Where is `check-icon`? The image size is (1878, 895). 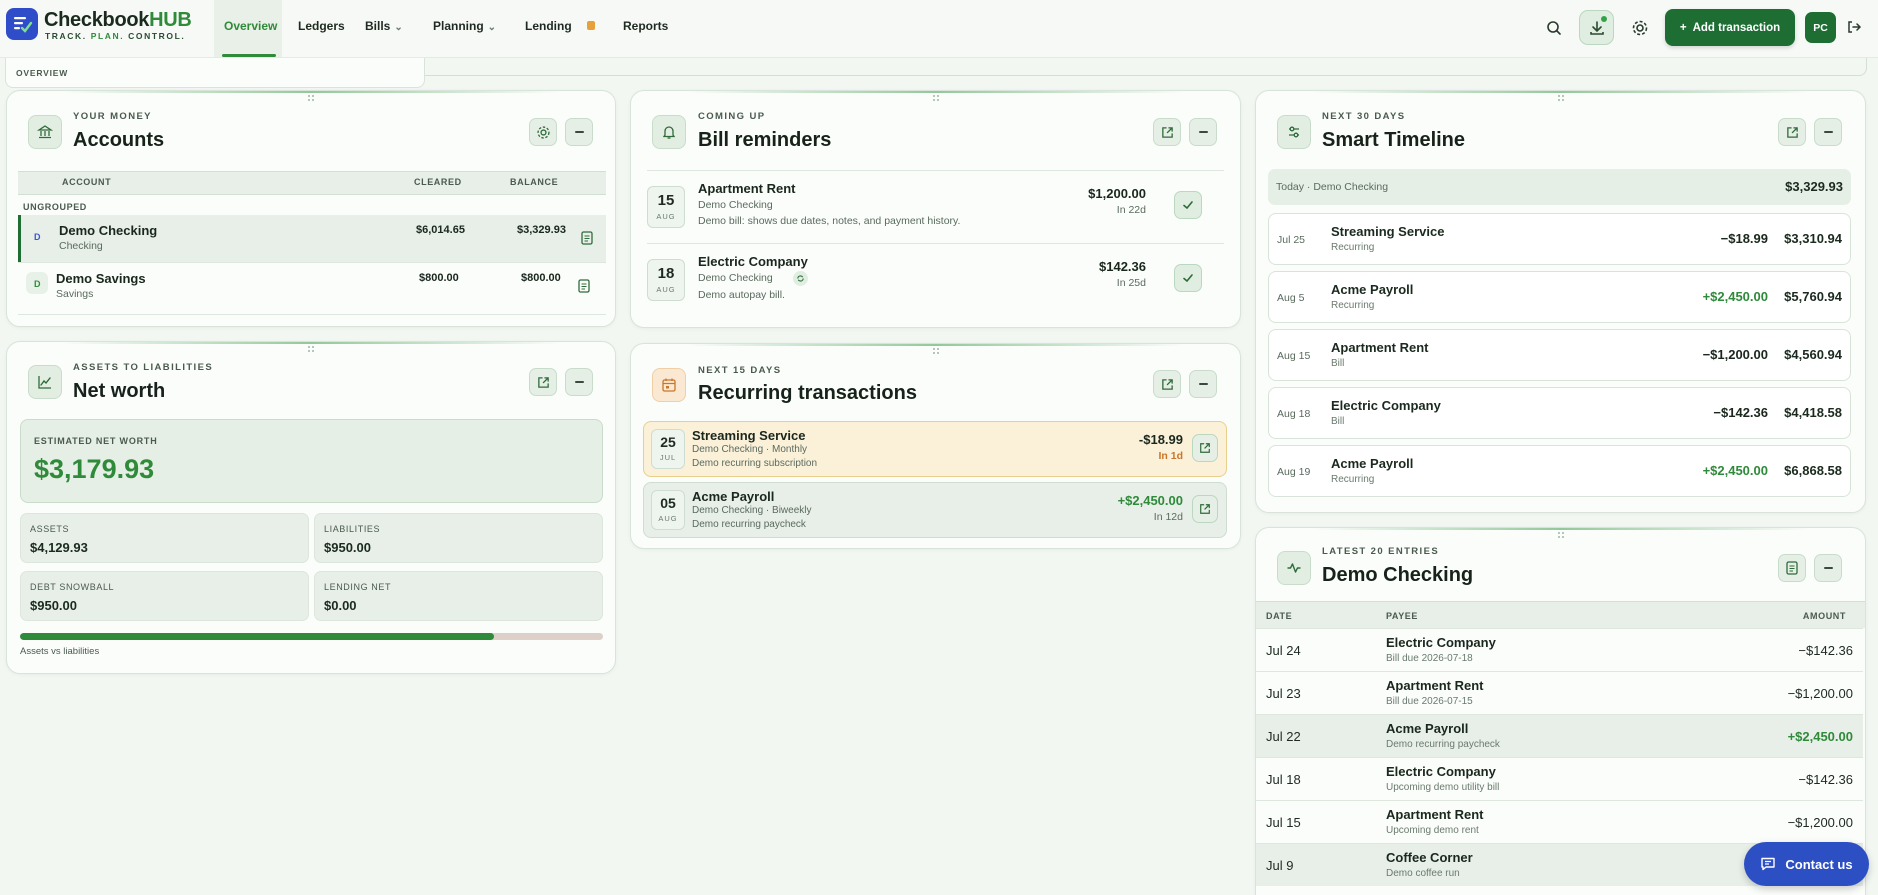
check-icon is located at coordinates (1188, 205).